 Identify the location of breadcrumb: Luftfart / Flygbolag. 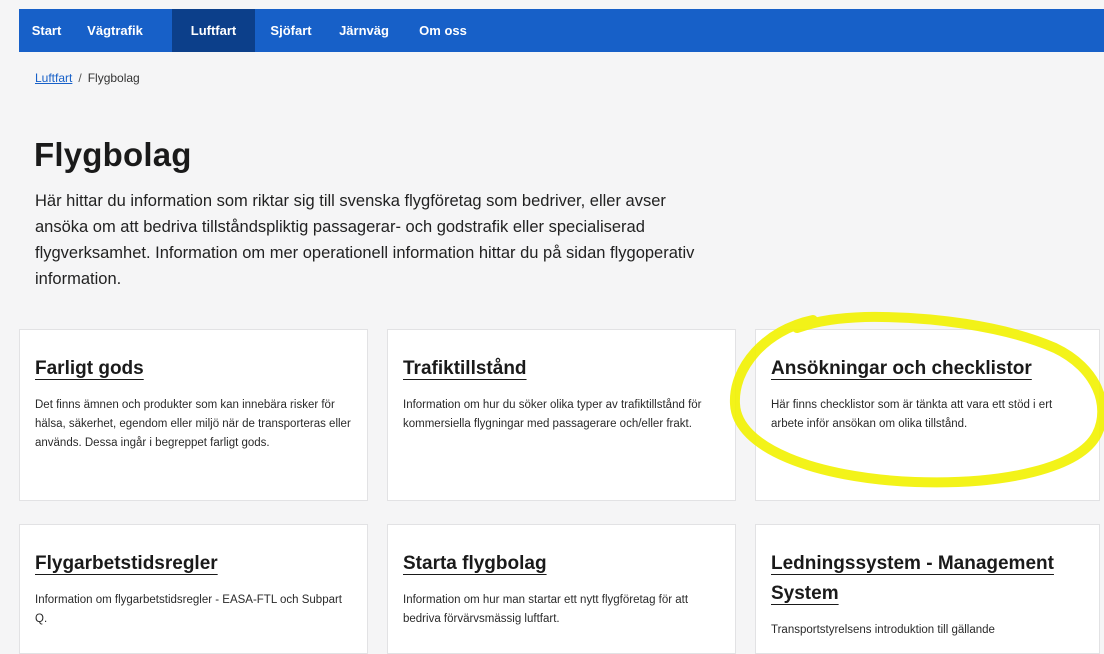
(87, 78).